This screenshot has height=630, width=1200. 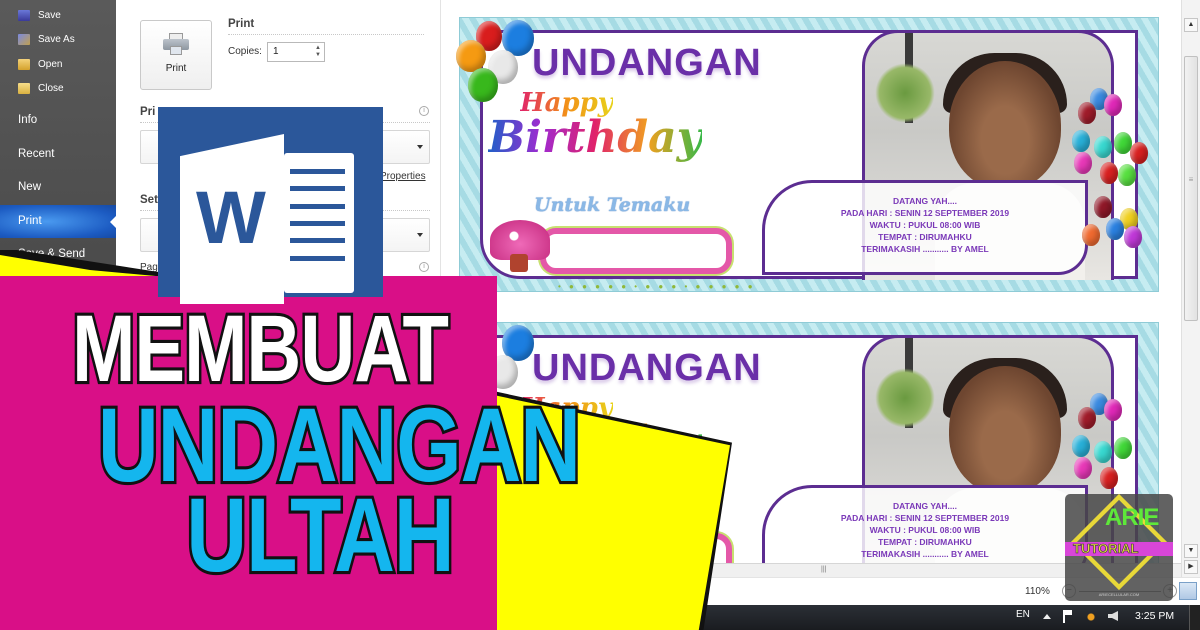 What do you see at coordinates (24, 64) in the screenshot?
I see `open-folder-icon` at bounding box center [24, 64].